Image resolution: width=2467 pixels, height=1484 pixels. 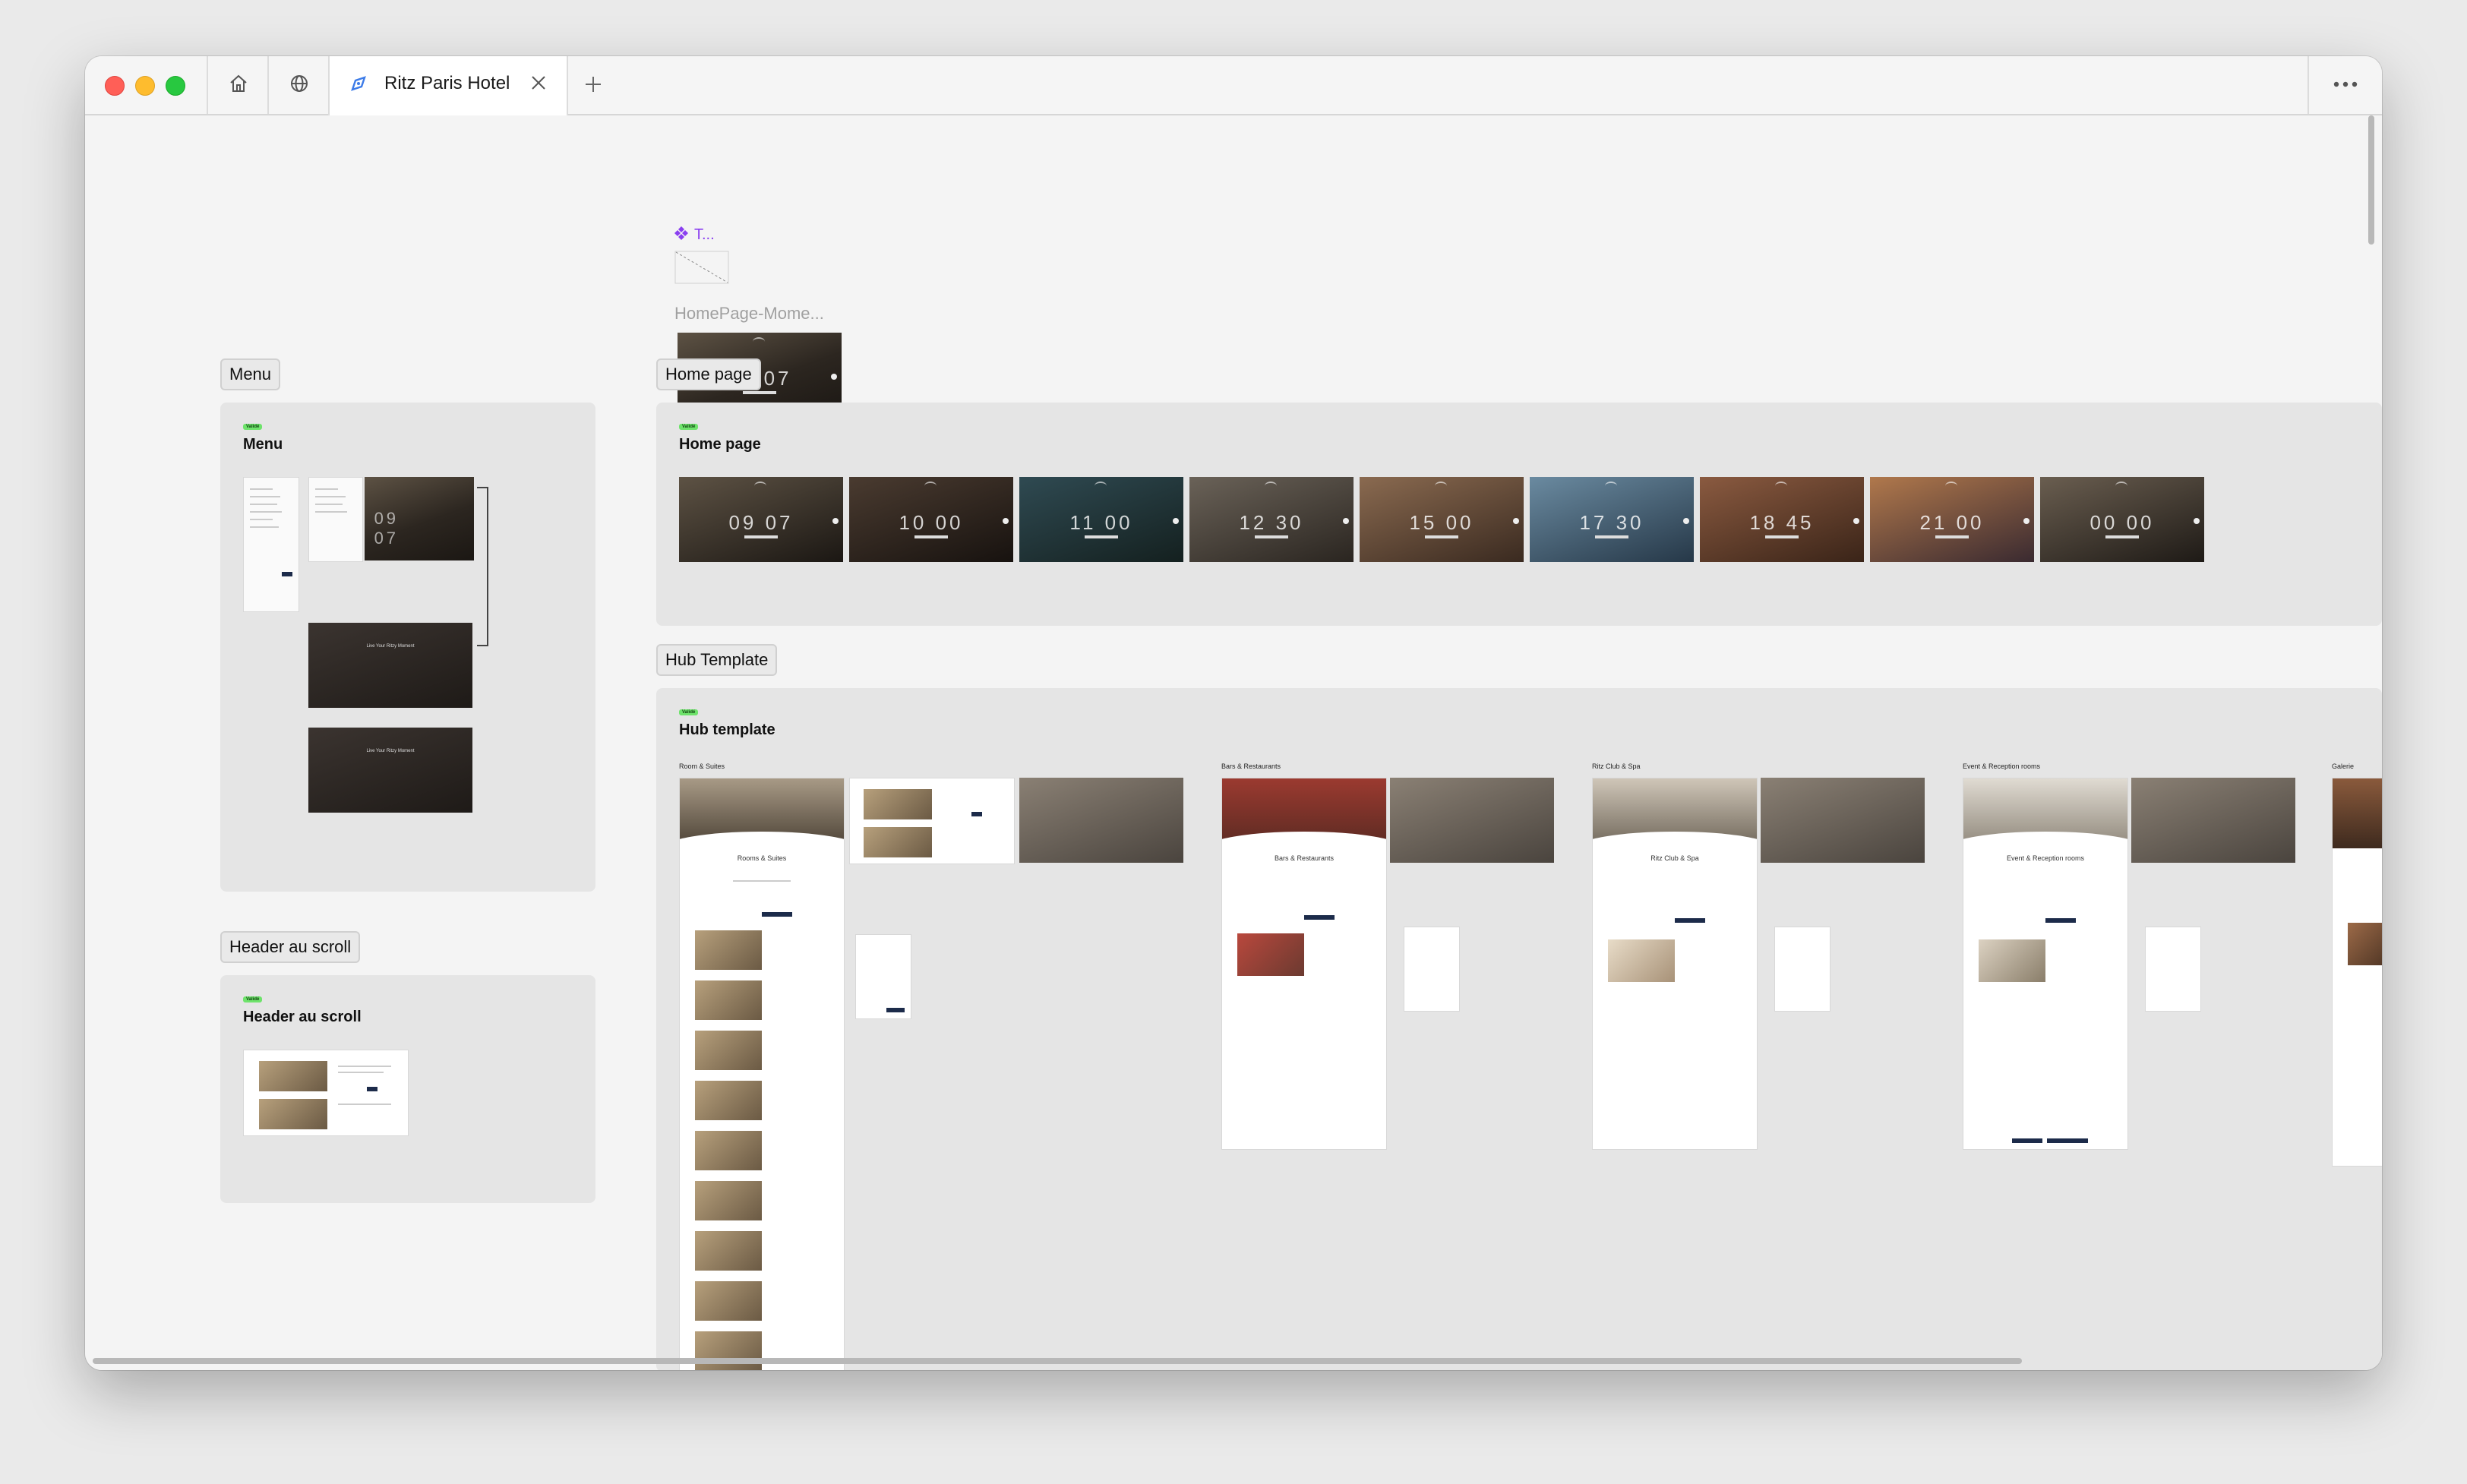 I want to click on thumbnail-time: 09 07, so click(x=761, y=522).